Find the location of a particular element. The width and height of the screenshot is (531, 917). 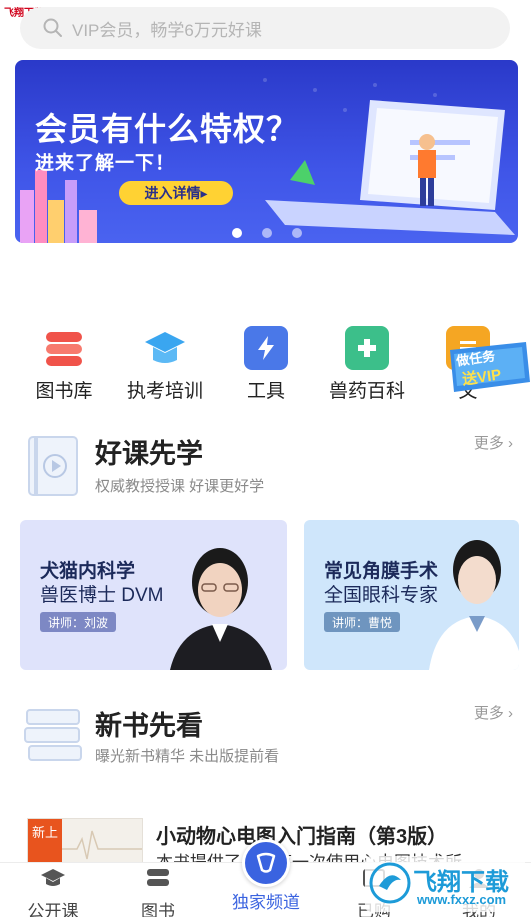

category-vet-drugs: 兽药百科 is located at coordinates (367, 361).